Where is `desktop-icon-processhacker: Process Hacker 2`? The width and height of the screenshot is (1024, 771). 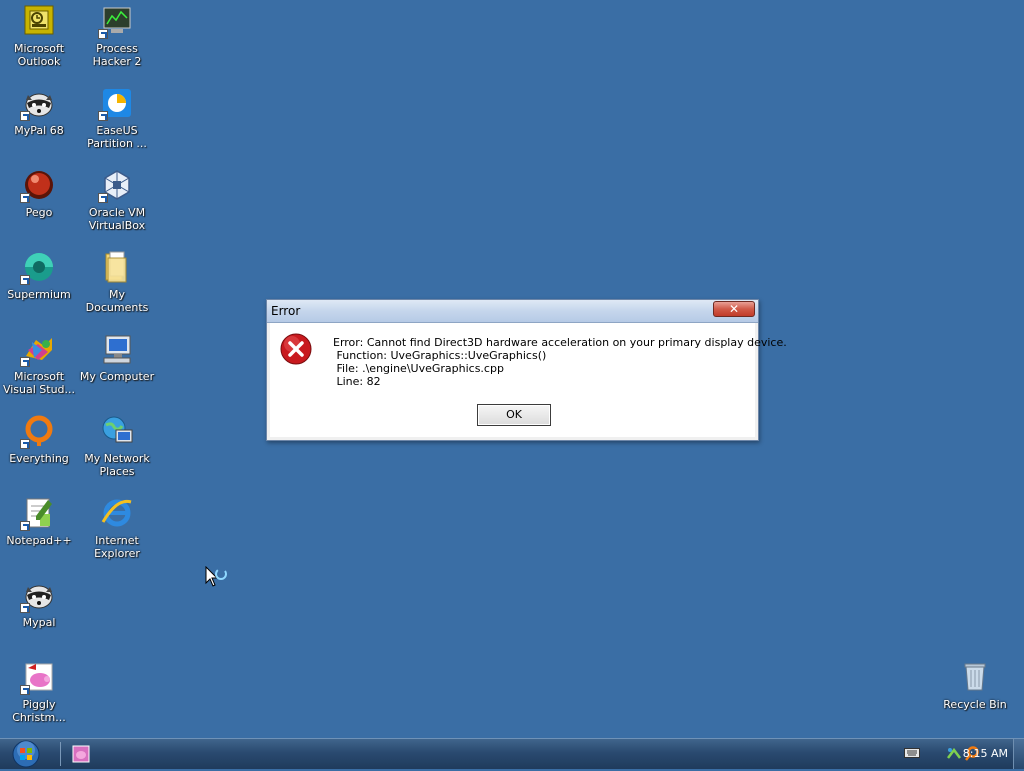
desktop-icon-processhacker: Process Hacker 2 is located at coordinates (117, 36).